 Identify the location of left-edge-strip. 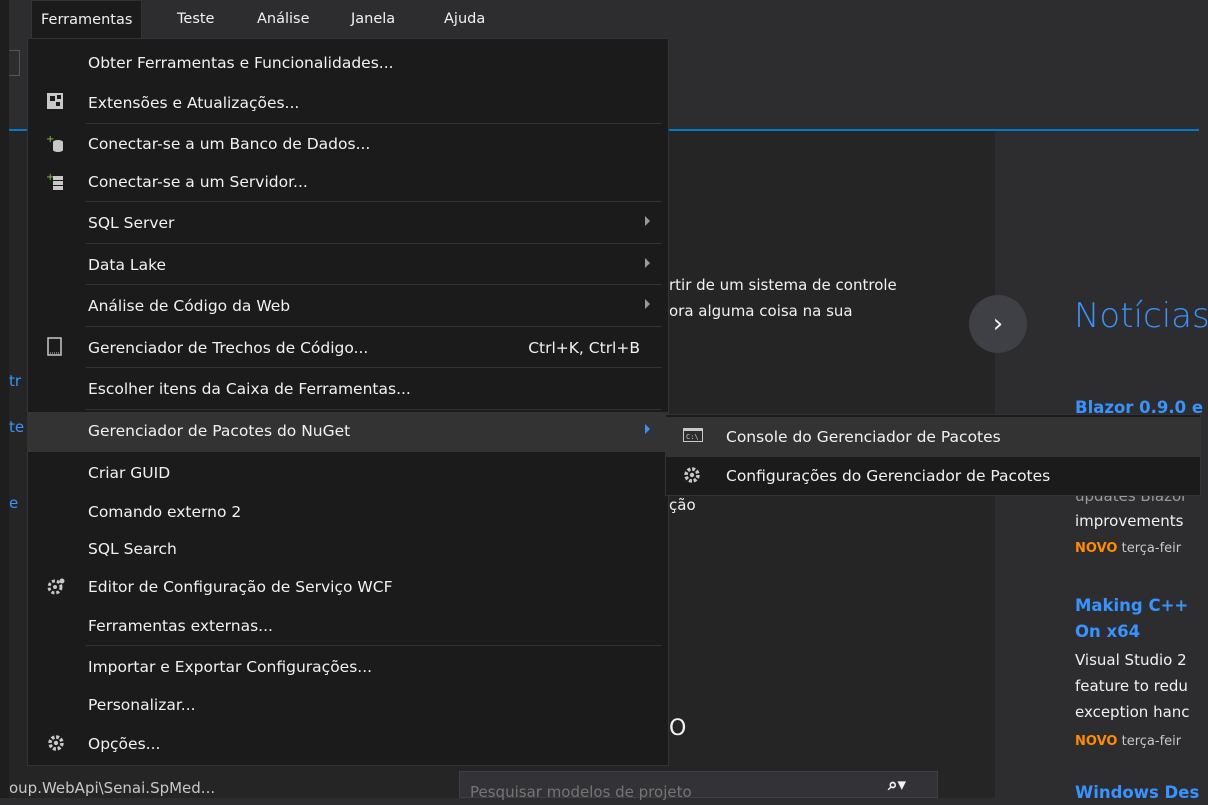
(4, 399).